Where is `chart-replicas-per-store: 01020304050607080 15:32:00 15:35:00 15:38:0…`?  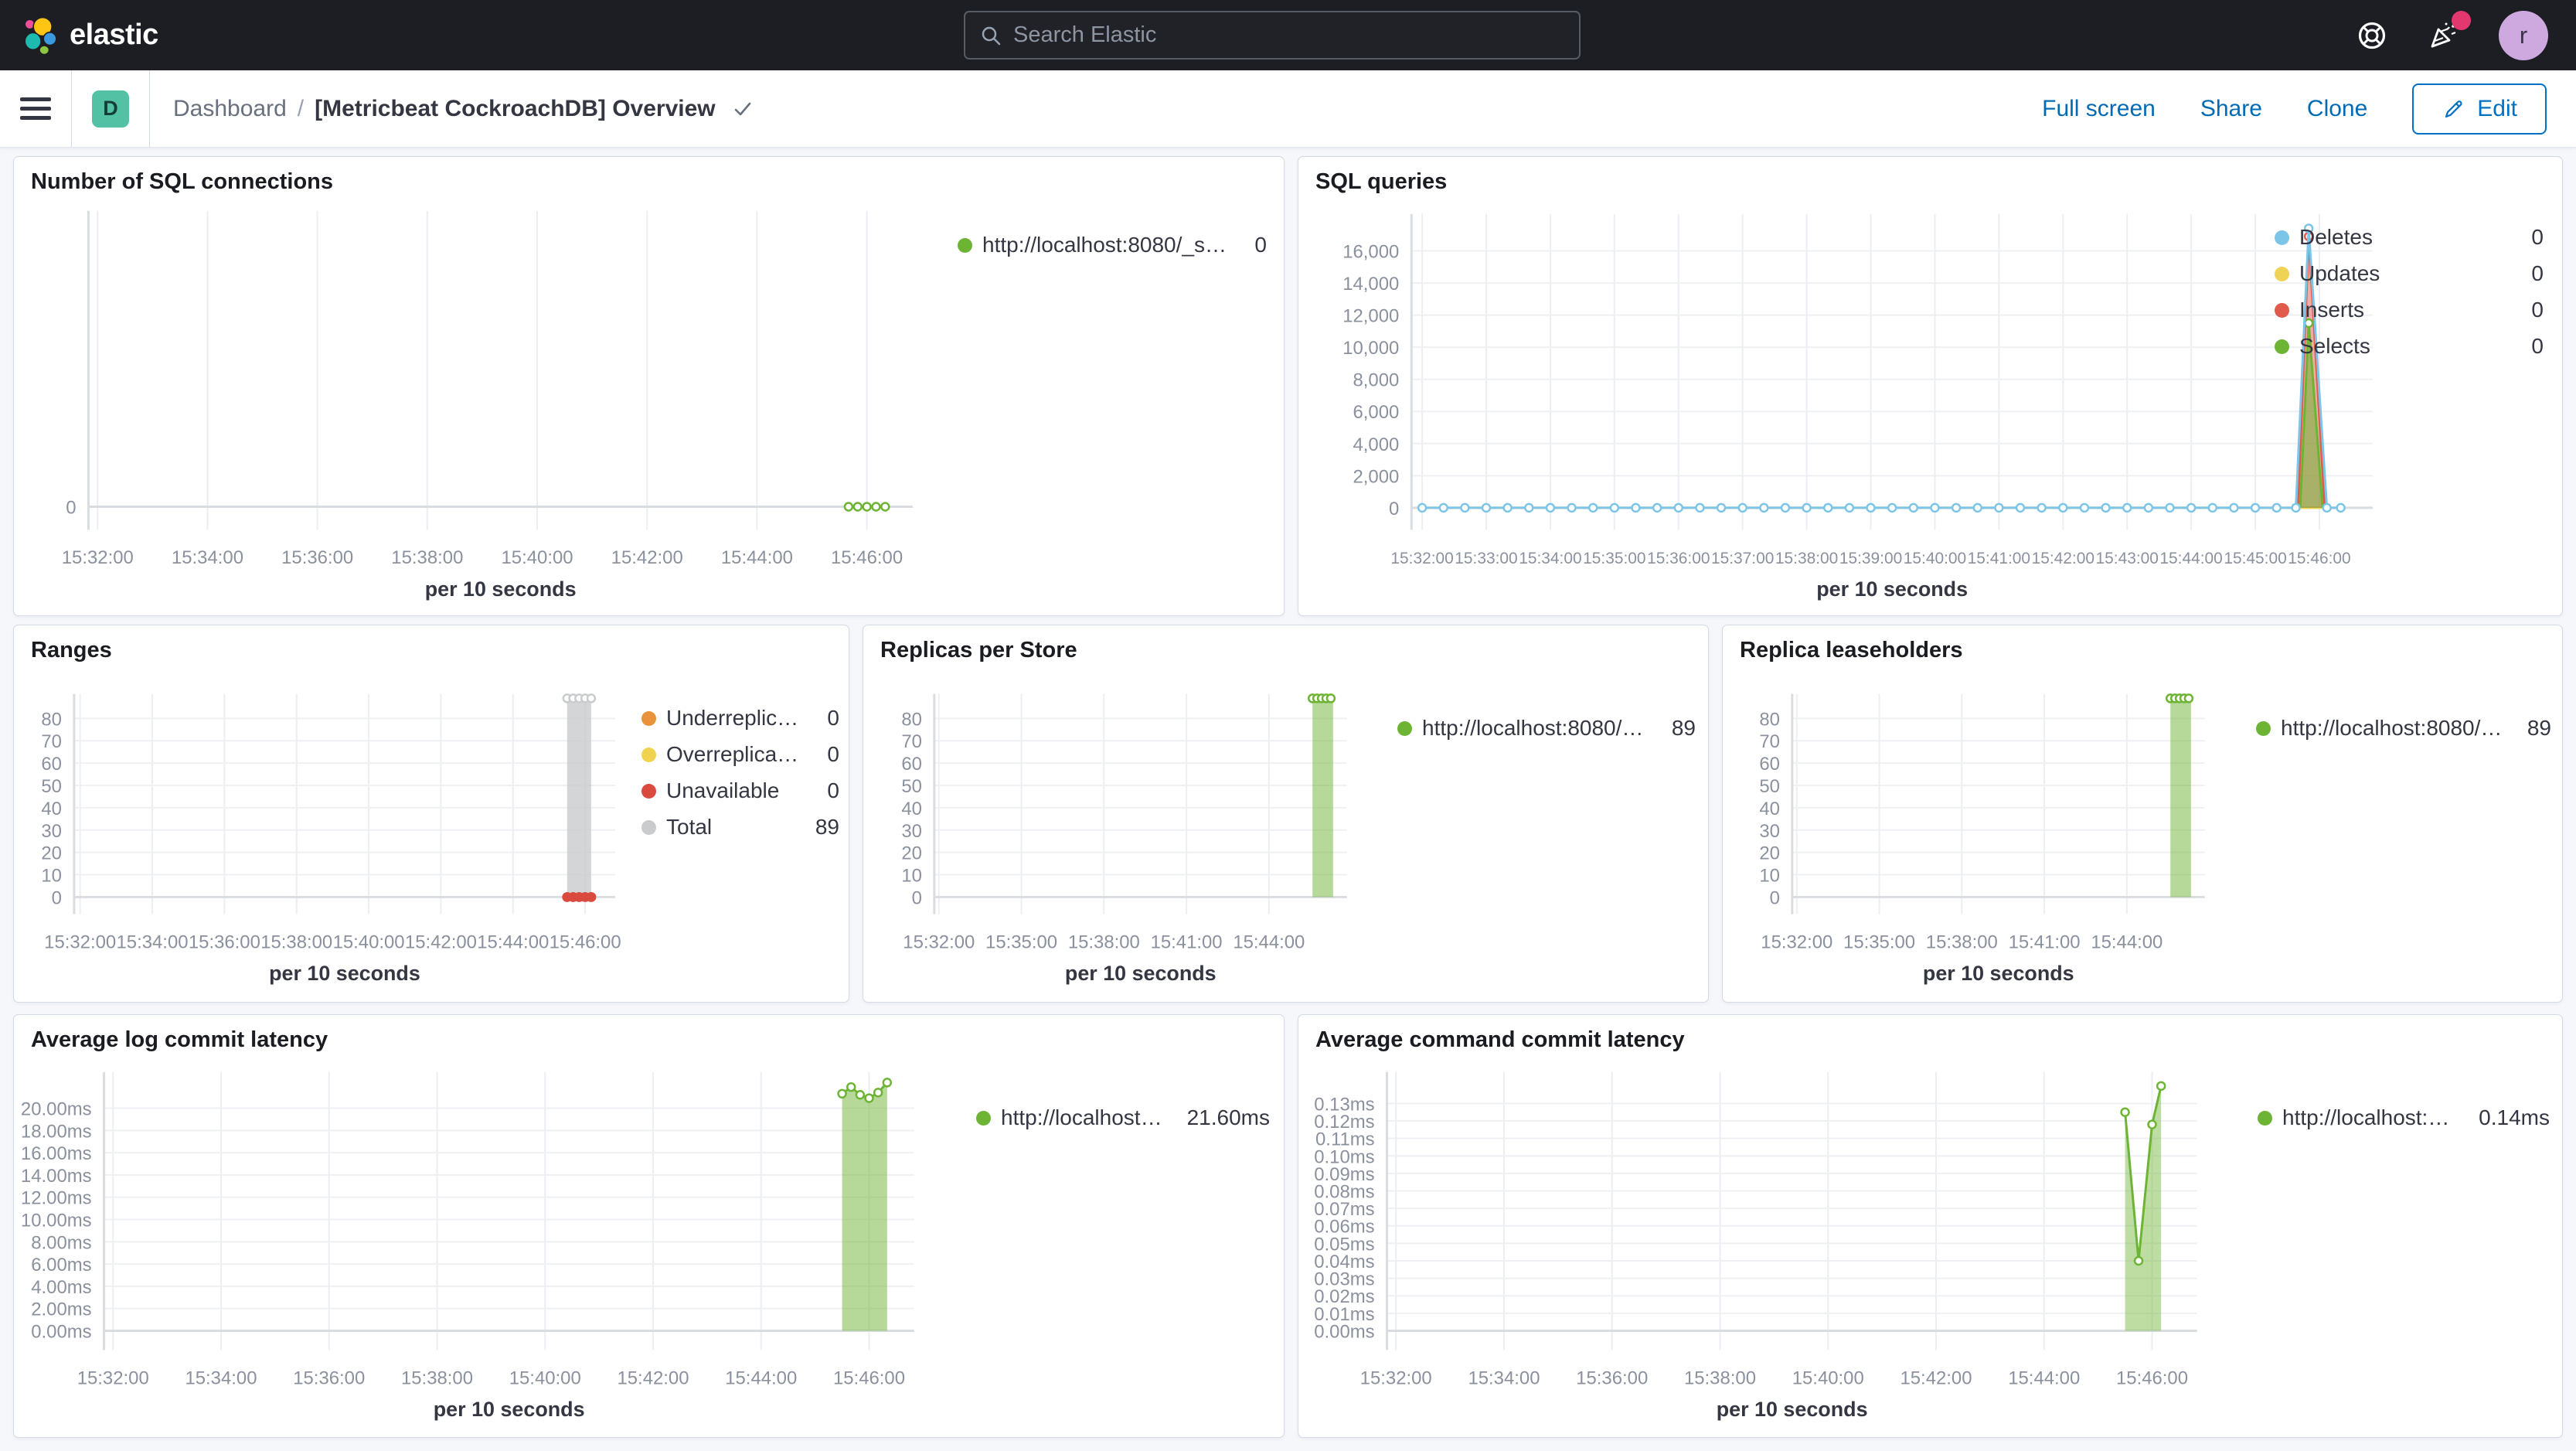 chart-replicas-per-store: 01020304050607080 15:32:00 15:35:00 15:38:0… is located at coordinates (1285, 813).